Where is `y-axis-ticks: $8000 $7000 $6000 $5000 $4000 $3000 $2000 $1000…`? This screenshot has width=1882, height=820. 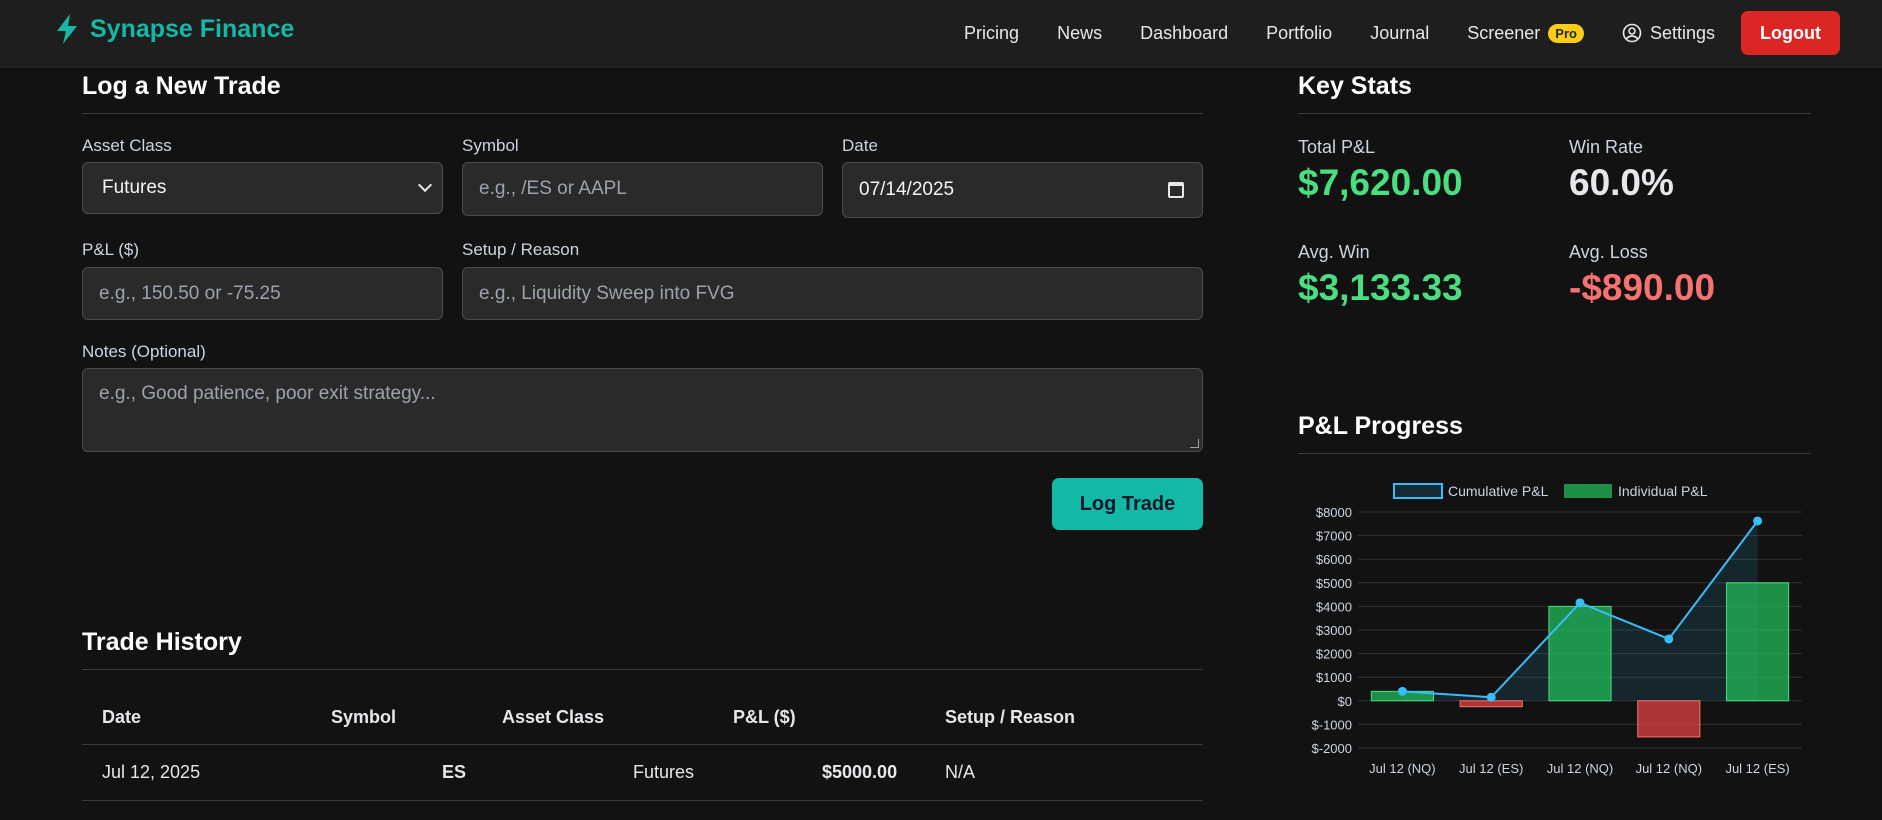
y-axis-ticks: $8000 $7000 $6000 $5000 $4000 $3000 $2000 $1000… is located at coordinates (1332, 630).